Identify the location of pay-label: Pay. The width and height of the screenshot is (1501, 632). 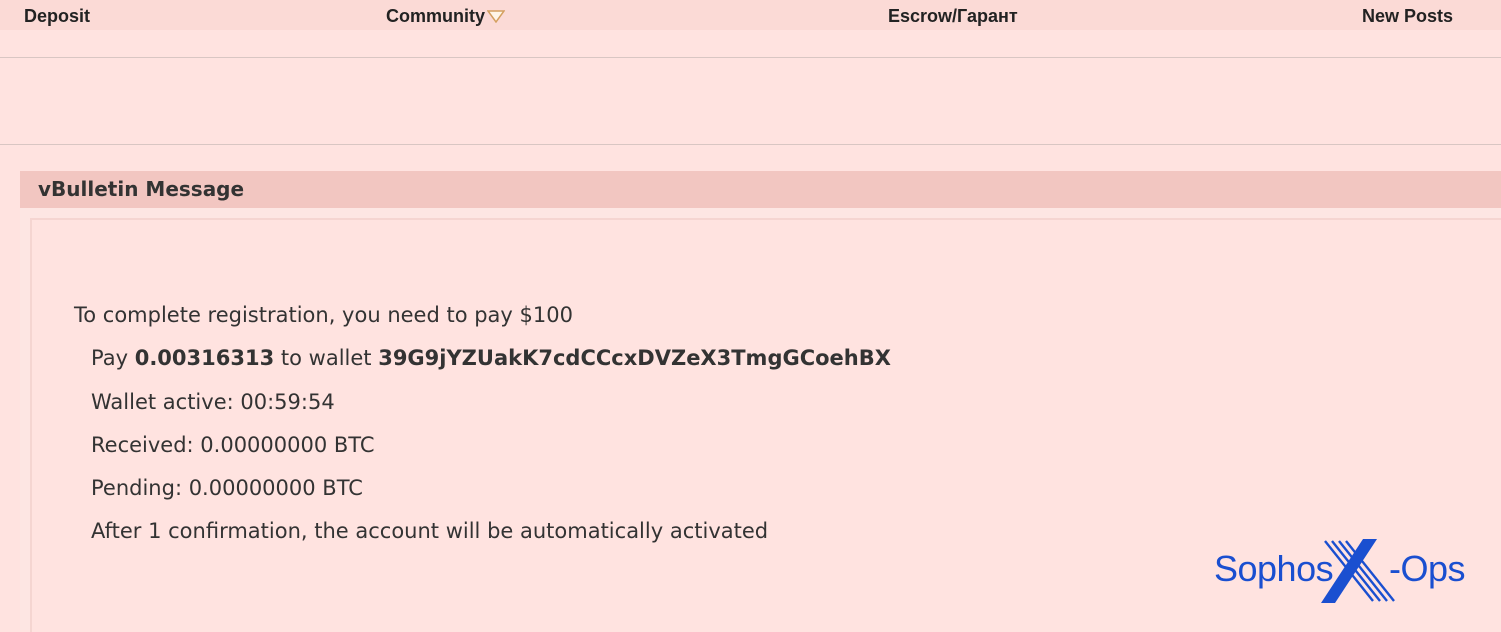
(110, 358).